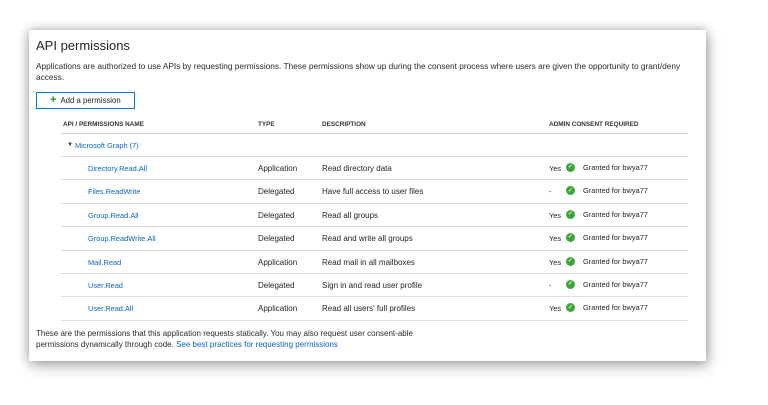 This screenshot has width=768, height=405. Describe the element at coordinates (104, 262) in the screenshot. I see `permission-name-link: Mail.Read` at that location.